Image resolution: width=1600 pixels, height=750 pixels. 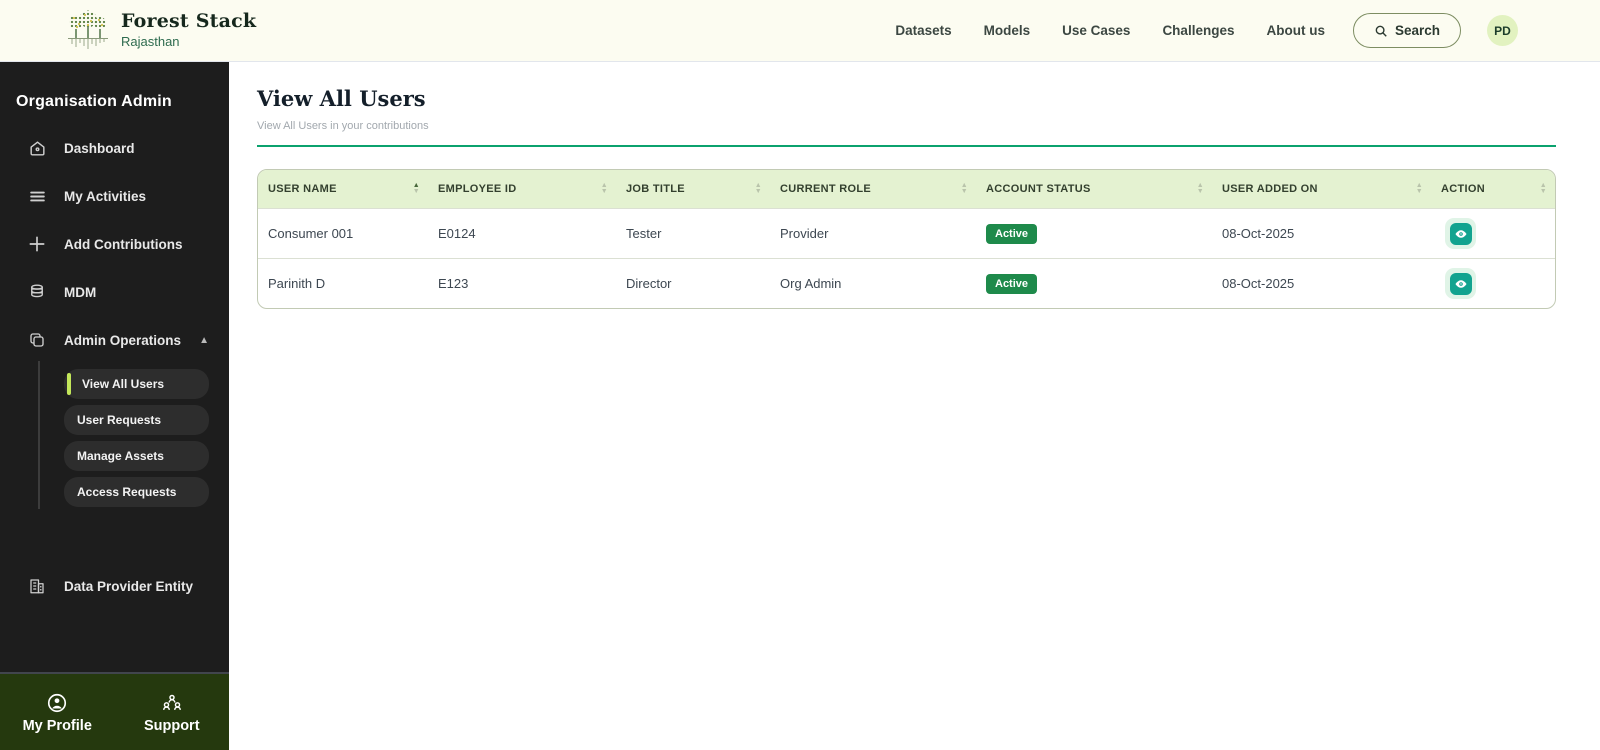 I want to click on copy-icon, so click(x=37, y=340).